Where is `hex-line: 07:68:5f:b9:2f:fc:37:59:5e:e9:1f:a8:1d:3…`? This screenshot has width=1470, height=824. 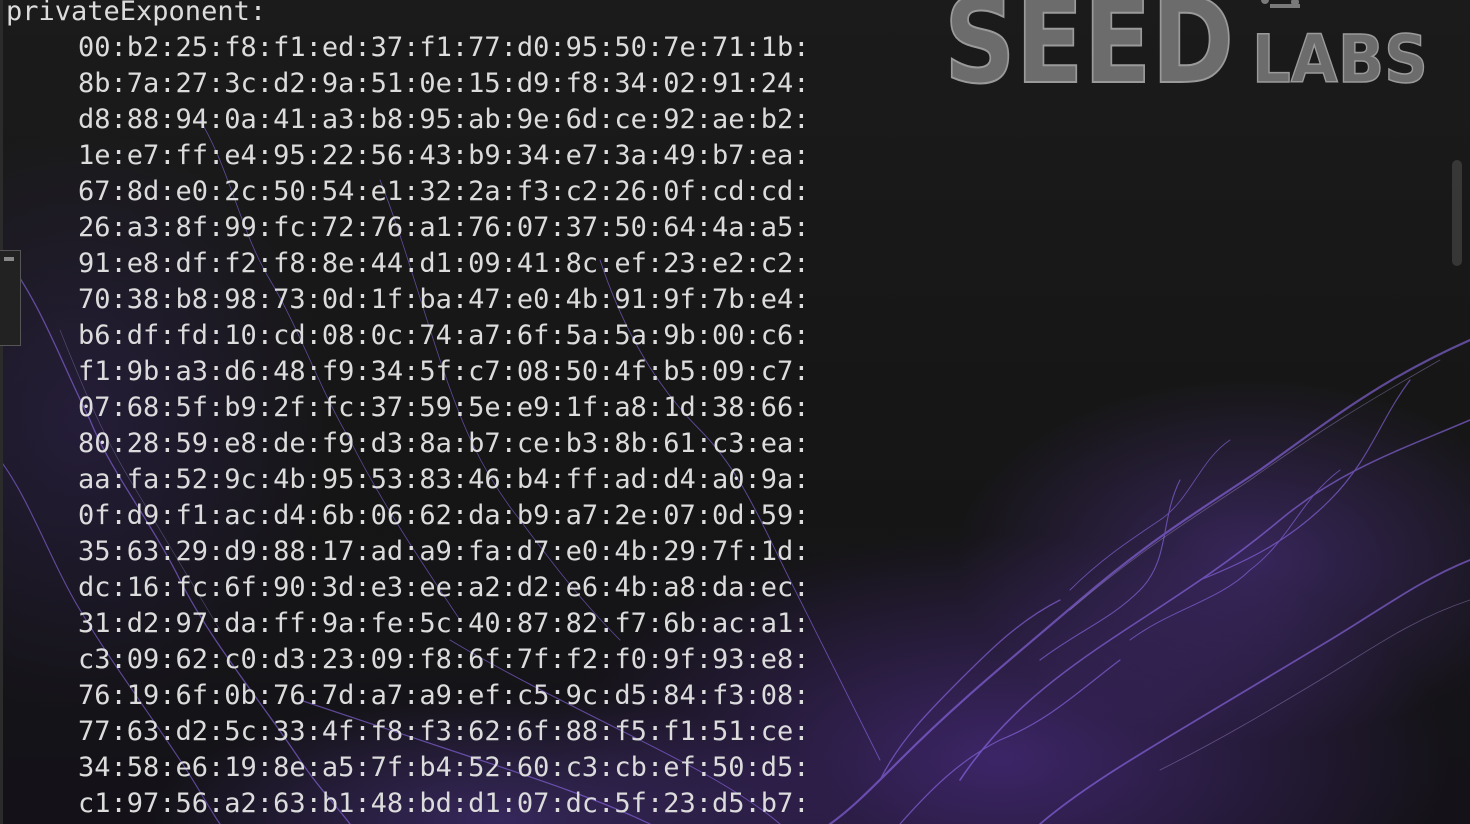
hex-line: 07:68:5f:b9:2f:fc:37:59:5e:e9:1f:a8:1d:3… is located at coordinates (444, 407).